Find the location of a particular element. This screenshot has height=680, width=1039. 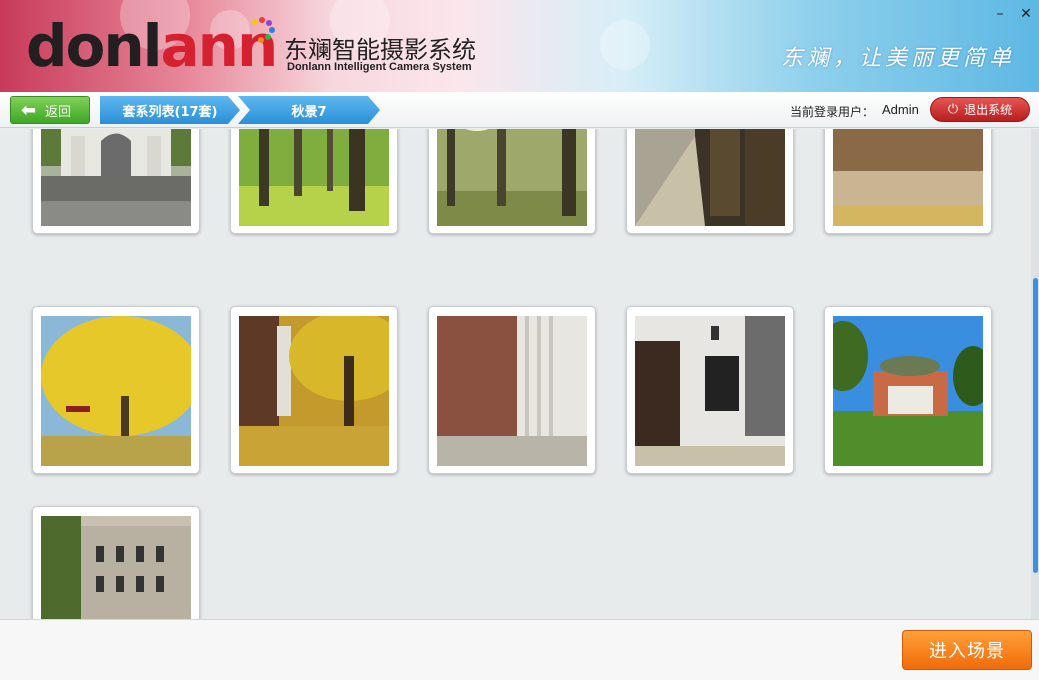

photo-sunlit-trees is located at coordinates (512, 177).